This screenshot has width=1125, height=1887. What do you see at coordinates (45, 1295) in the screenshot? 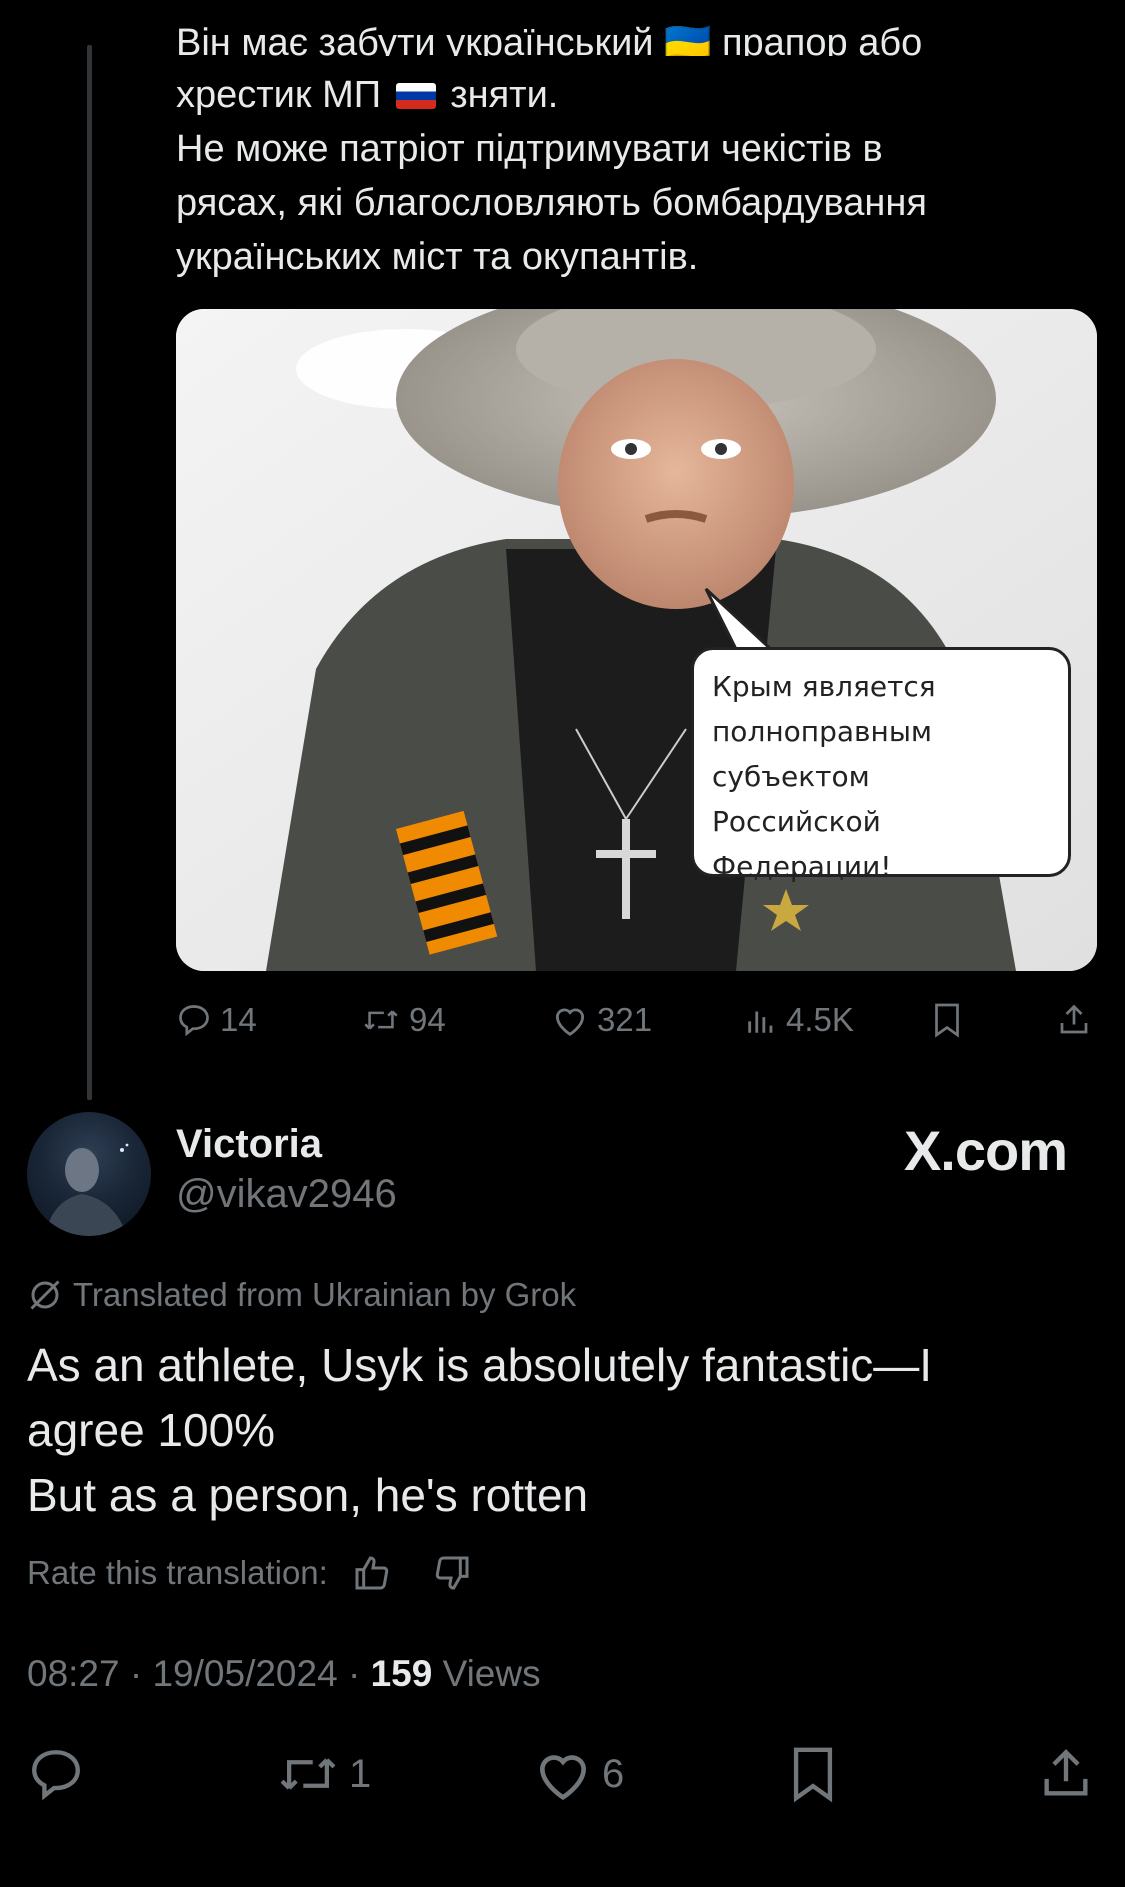
I see `grok-icon` at bounding box center [45, 1295].